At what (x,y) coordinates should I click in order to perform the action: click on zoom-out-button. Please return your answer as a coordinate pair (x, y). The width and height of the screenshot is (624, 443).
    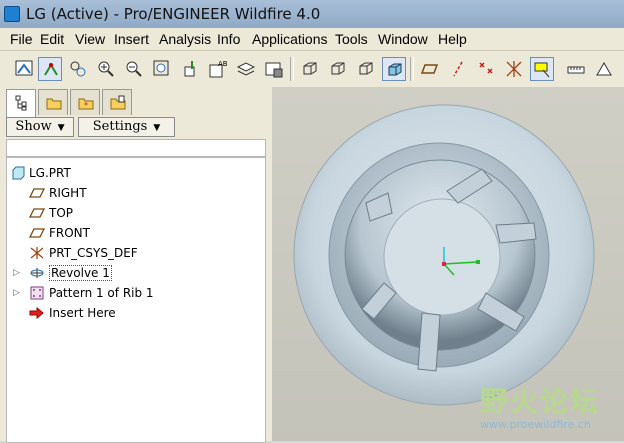
    Looking at the image, I should click on (134, 69).